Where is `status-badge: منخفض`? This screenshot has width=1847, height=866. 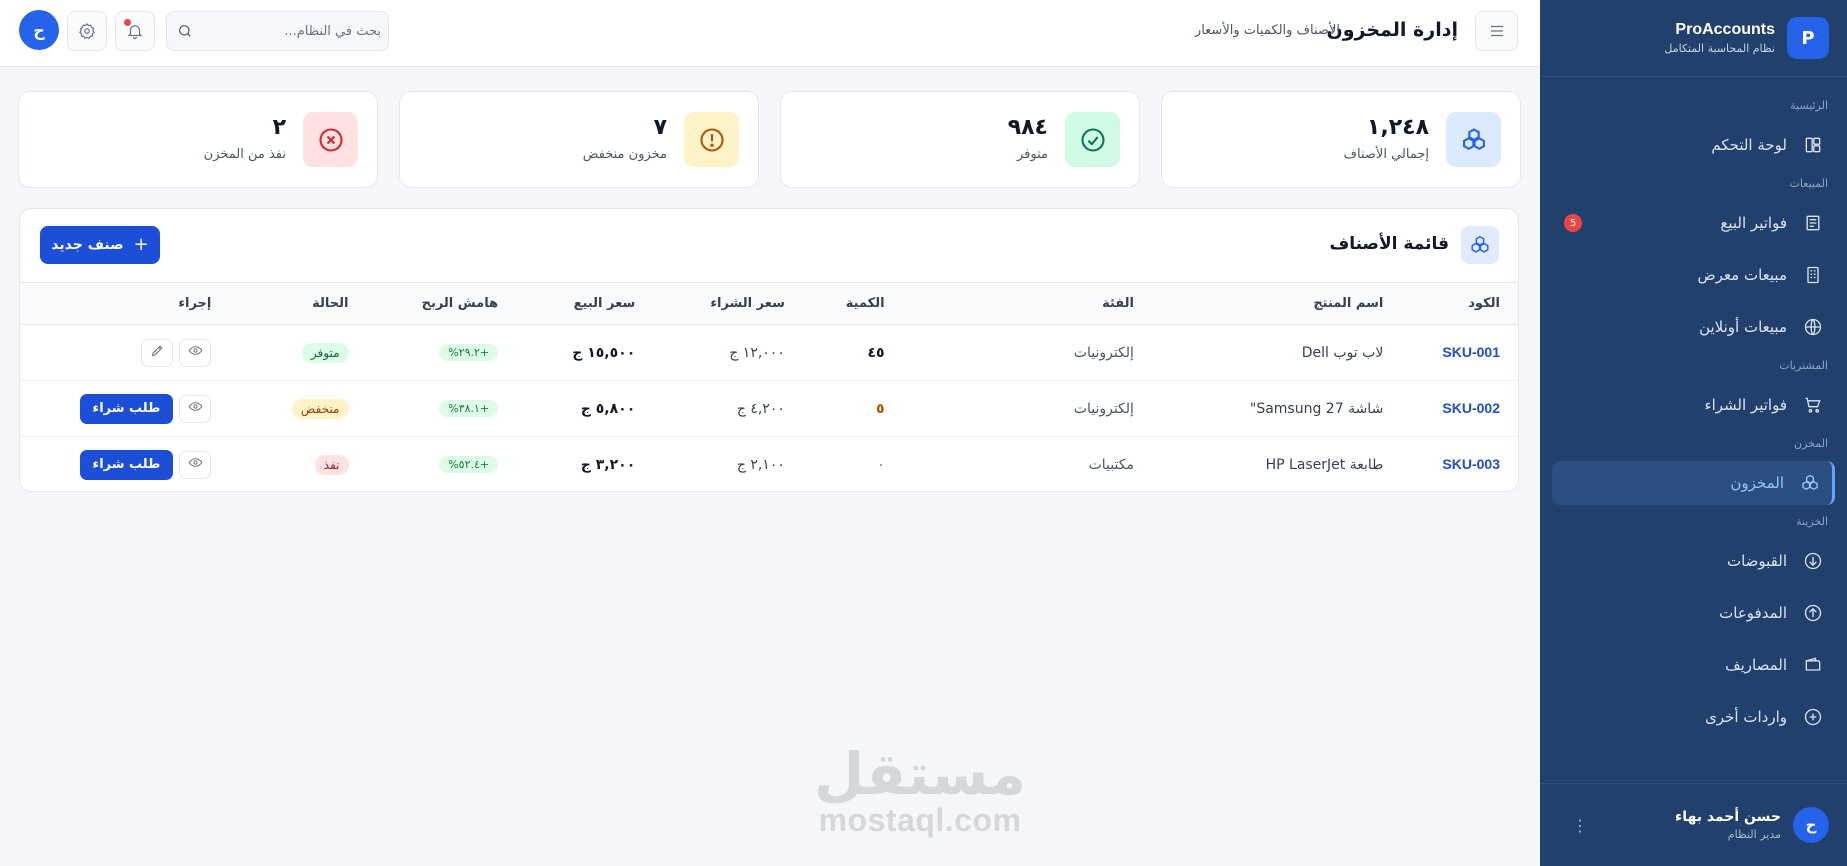
status-badge: منخفض is located at coordinates (320, 408).